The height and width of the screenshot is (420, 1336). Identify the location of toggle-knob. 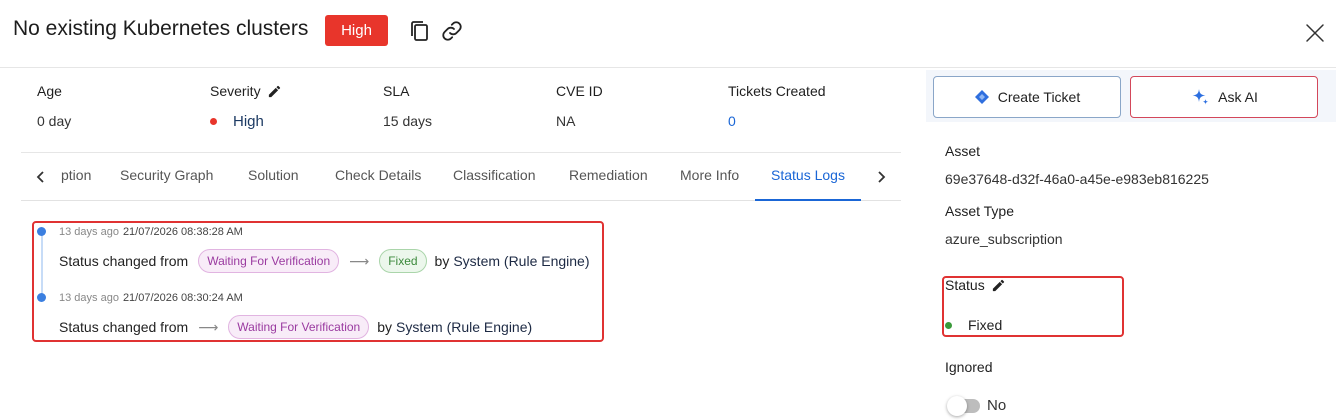
(957, 406).